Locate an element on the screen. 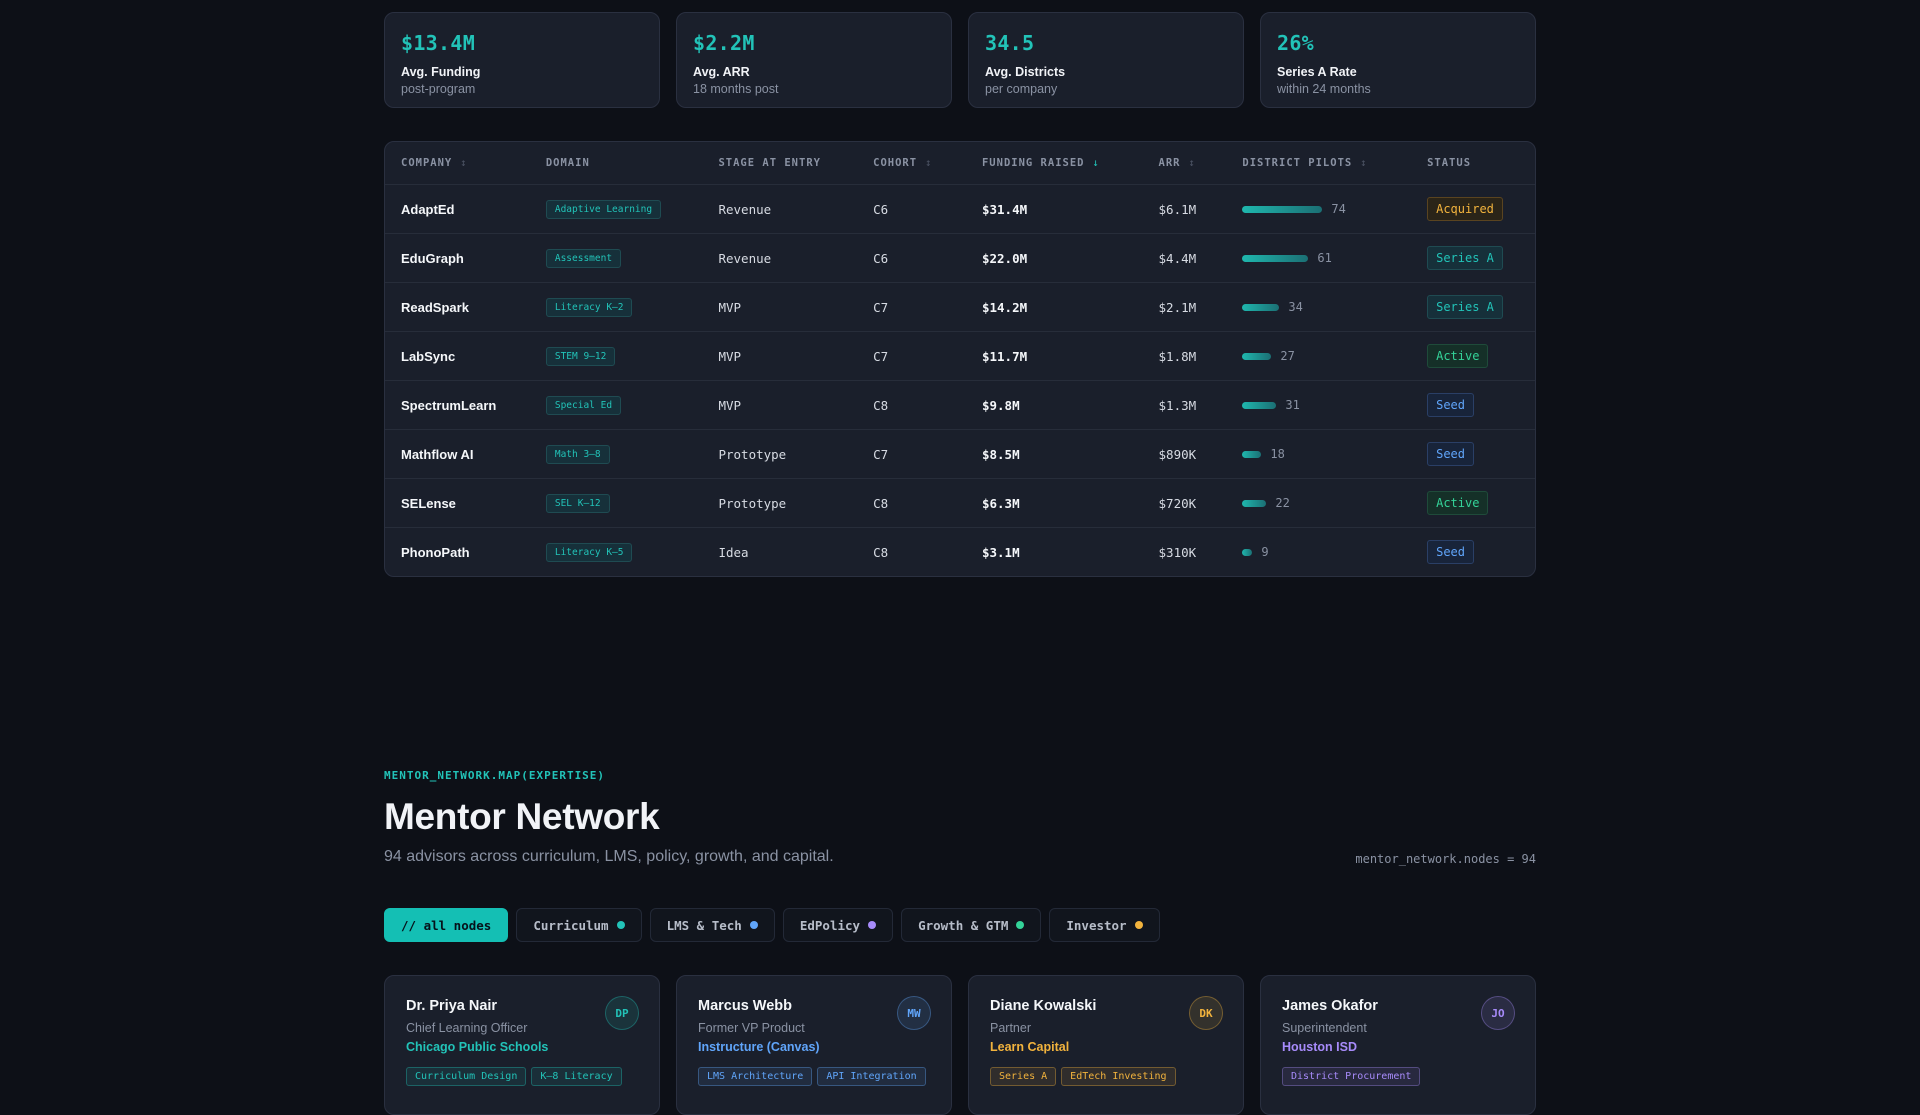 The width and height of the screenshot is (1920, 1115). funding-cell: $3.1M is located at coordinates (1000, 552).